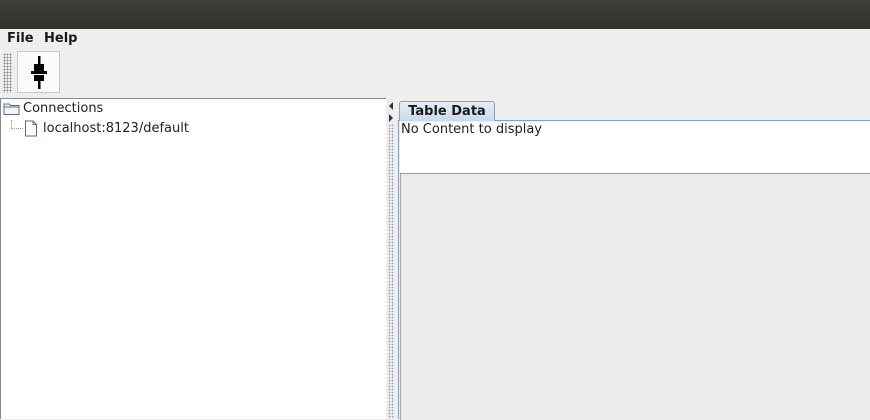  I want to click on no-content-message: No Content to display, so click(471, 129).